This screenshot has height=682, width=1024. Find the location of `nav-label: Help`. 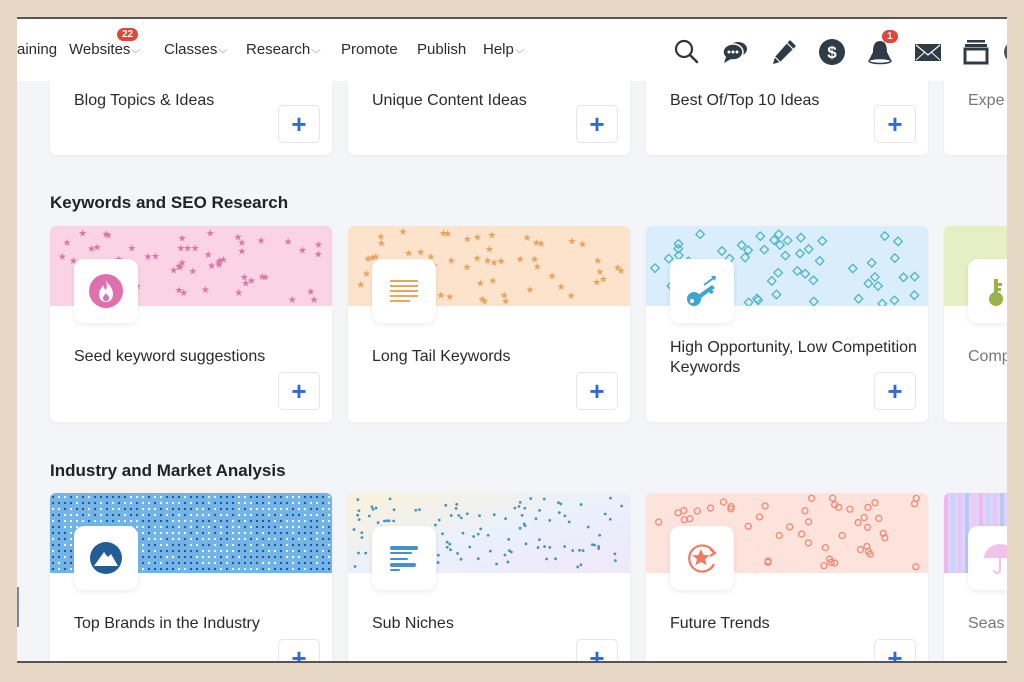

nav-label: Help is located at coordinates (498, 49).